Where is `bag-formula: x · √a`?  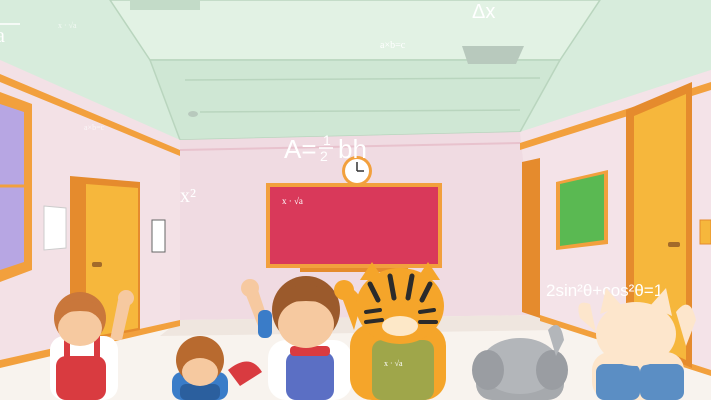
bag-formula: x · √a is located at coordinates (393, 363).